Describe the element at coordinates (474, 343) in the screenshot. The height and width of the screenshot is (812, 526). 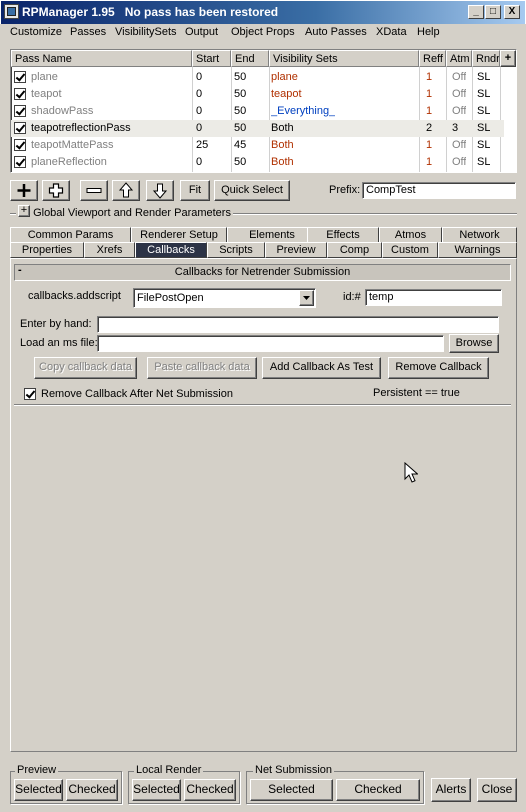
I see `browse-button: Browse` at that location.